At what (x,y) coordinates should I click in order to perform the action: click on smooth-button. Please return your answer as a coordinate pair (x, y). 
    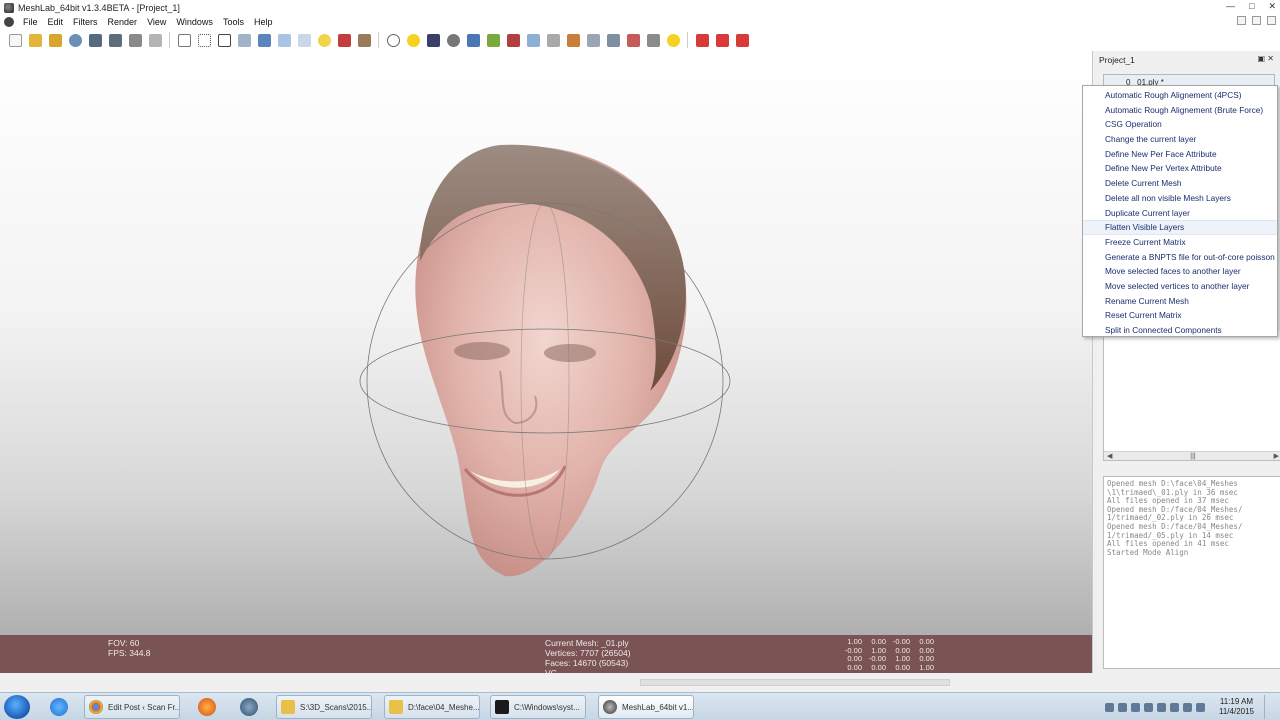
    Looking at the image, I should click on (304, 40).